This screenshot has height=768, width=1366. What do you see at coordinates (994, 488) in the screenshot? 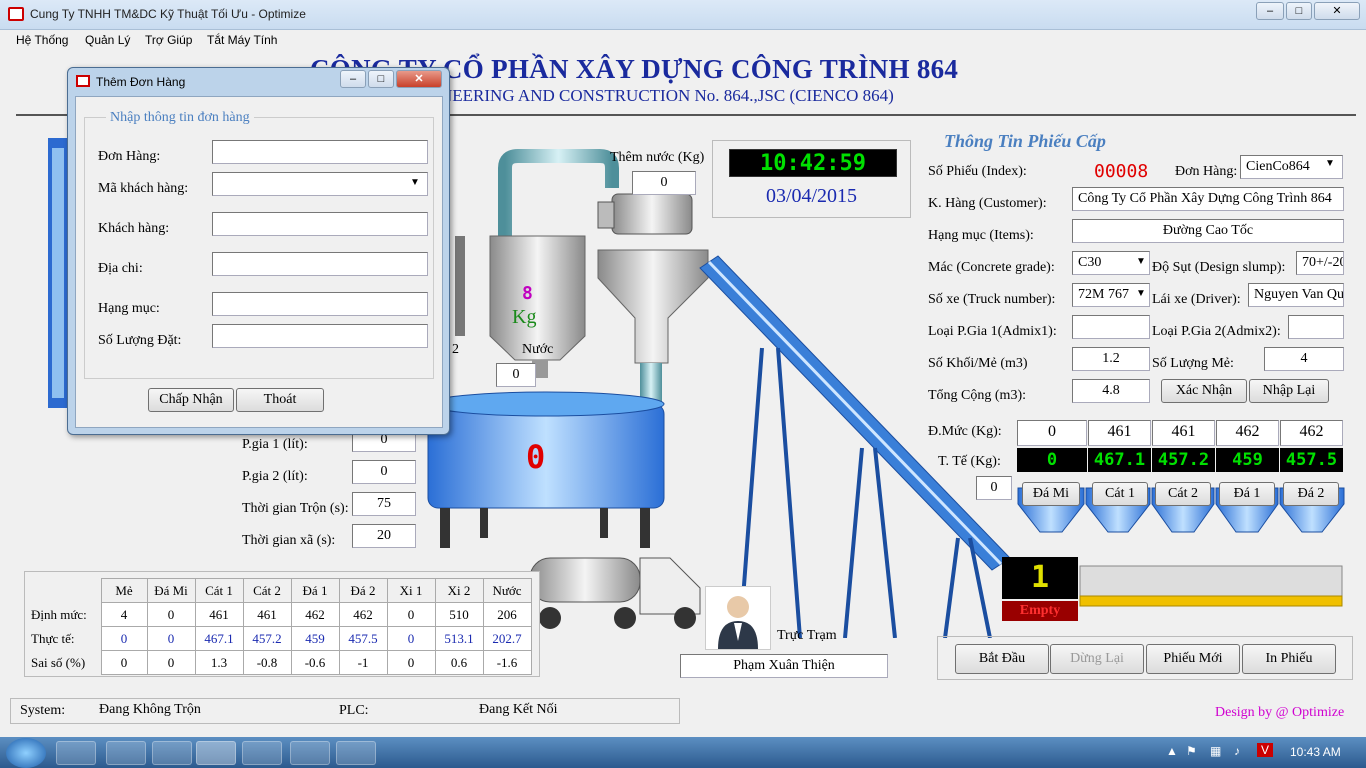
I see `extra-value: 0` at bounding box center [994, 488].